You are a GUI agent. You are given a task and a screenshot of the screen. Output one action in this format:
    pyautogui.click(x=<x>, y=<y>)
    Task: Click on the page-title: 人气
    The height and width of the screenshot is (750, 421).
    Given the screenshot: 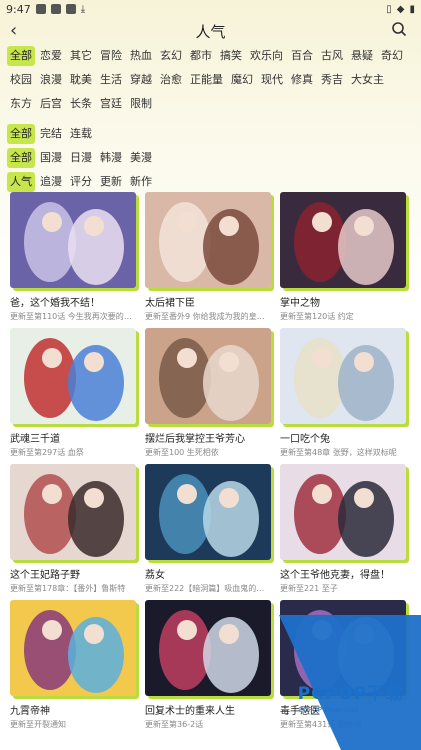 What is the action you would take?
    pyautogui.click(x=210, y=31)
    